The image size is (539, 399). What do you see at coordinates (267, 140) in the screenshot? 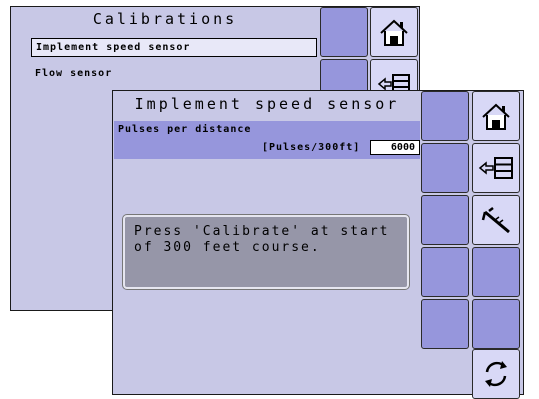
I see `selected-setting-row: Pulses per distance [Pulses/300ft] 6000` at bounding box center [267, 140].